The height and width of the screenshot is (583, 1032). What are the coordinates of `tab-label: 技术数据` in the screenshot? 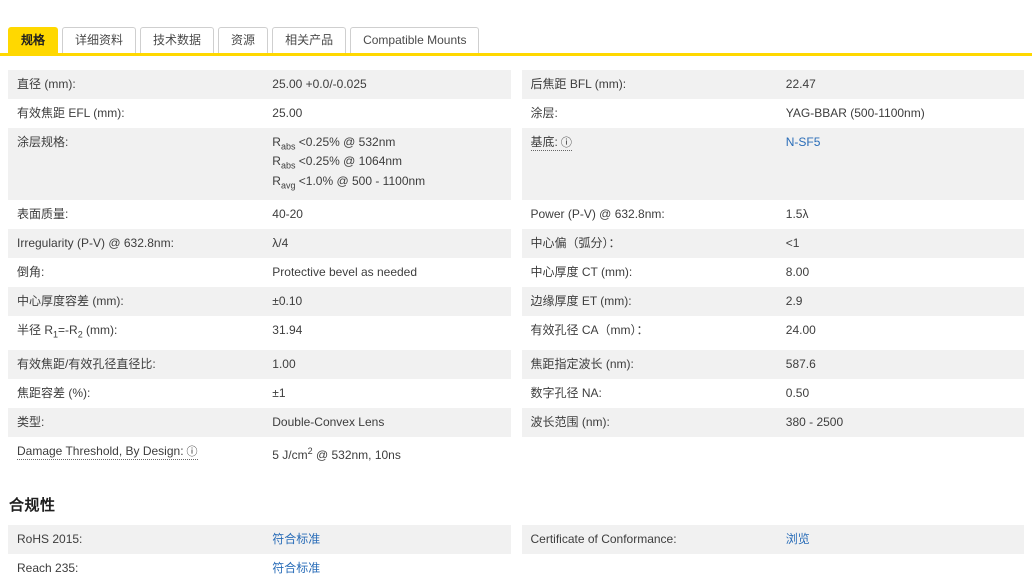 It's located at (177, 40).